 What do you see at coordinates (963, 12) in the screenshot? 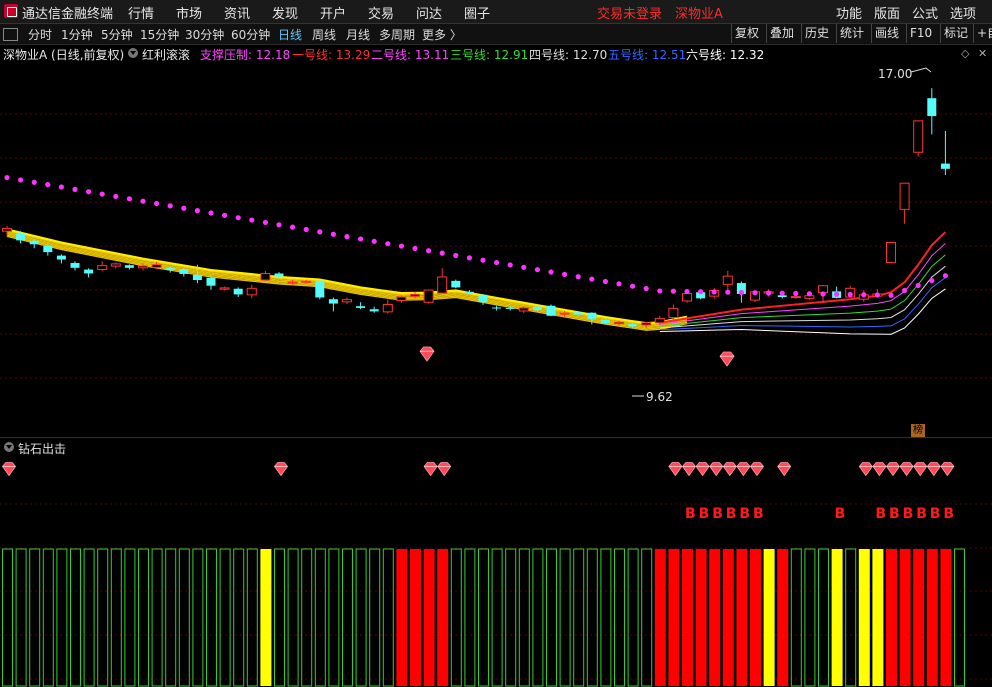
I see `menu-item-xuanxiang: 选项` at bounding box center [963, 12].